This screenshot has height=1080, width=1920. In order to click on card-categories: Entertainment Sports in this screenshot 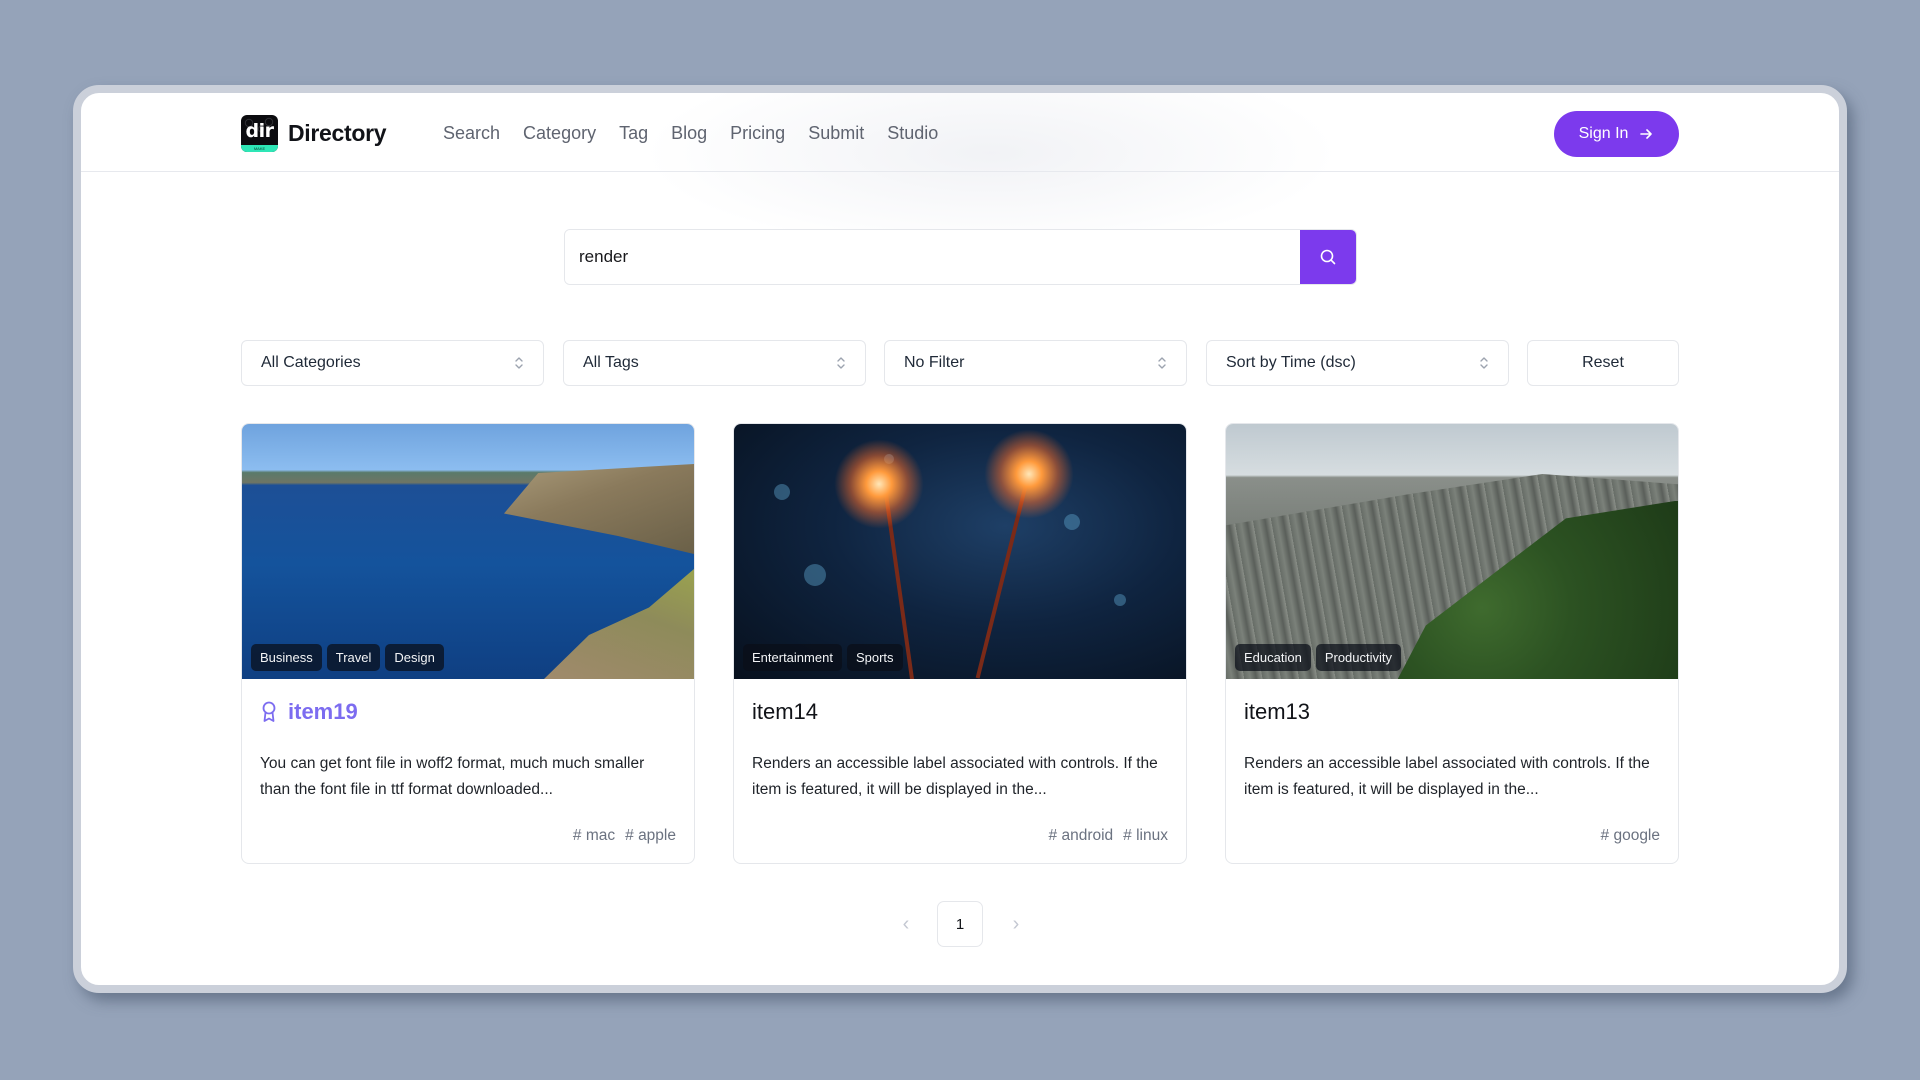, I will do `click(823, 657)`.